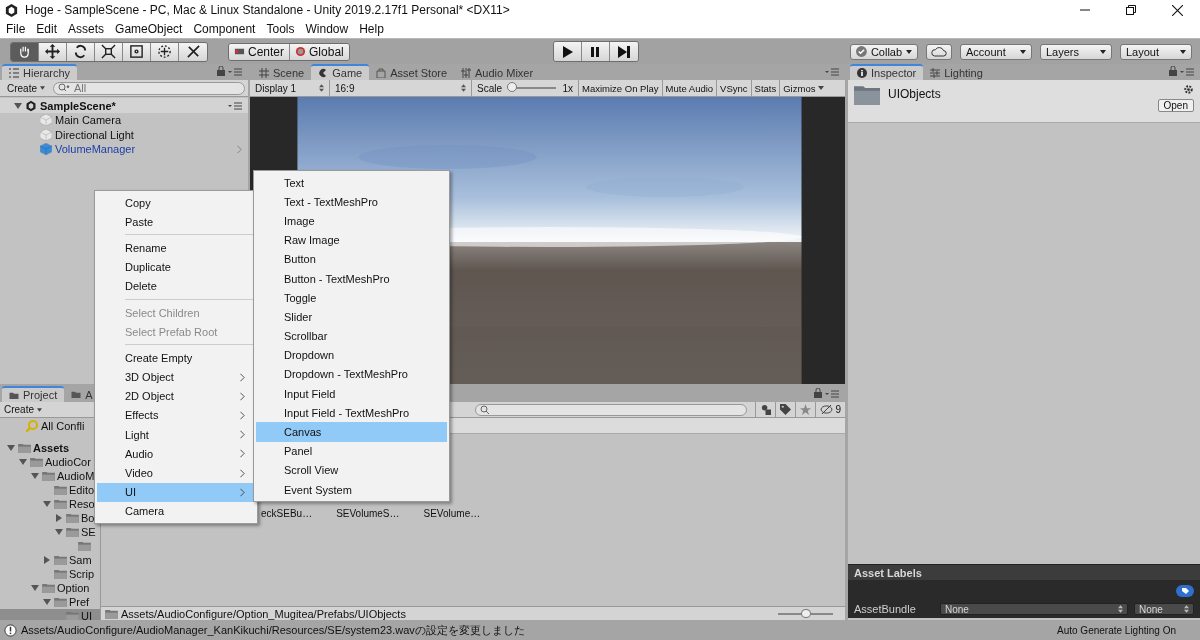 The width and height of the screenshot is (1200, 640). What do you see at coordinates (290, 88) in the screenshot?
I see `display-dropdown: Display 1` at bounding box center [290, 88].